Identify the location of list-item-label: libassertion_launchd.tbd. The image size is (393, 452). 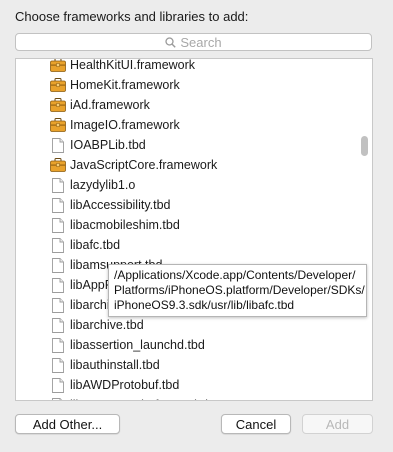
(137, 345).